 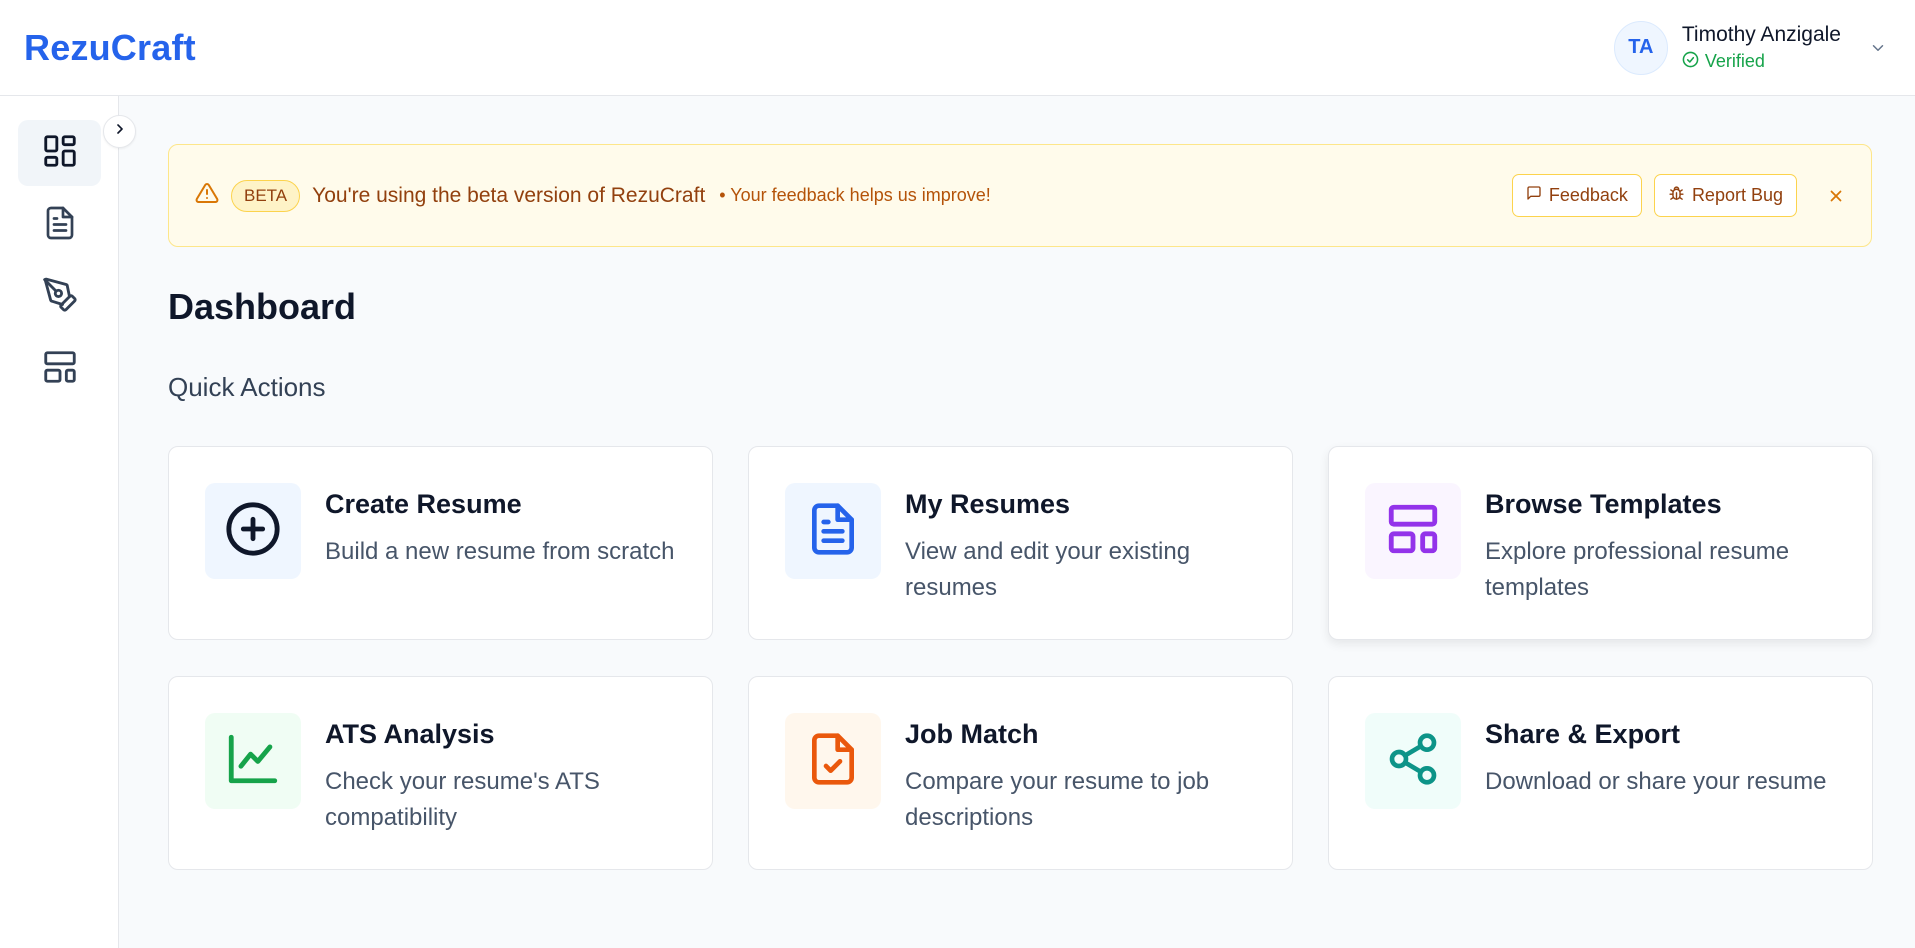 I want to click on report-bug-label: Report Bug, so click(x=1737, y=195).